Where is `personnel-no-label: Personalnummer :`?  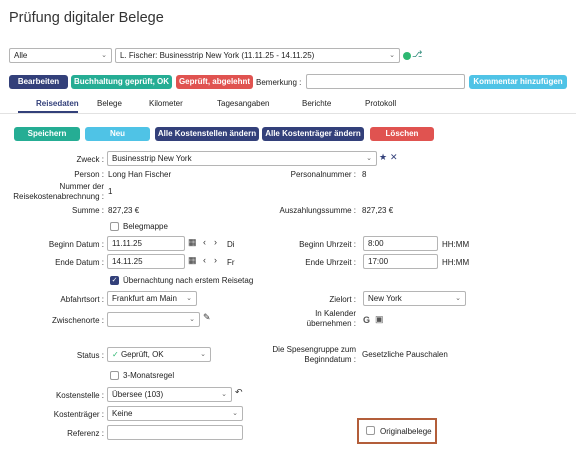
personnel-no-label: Personalnummer : is located at coordinates (323, 174).